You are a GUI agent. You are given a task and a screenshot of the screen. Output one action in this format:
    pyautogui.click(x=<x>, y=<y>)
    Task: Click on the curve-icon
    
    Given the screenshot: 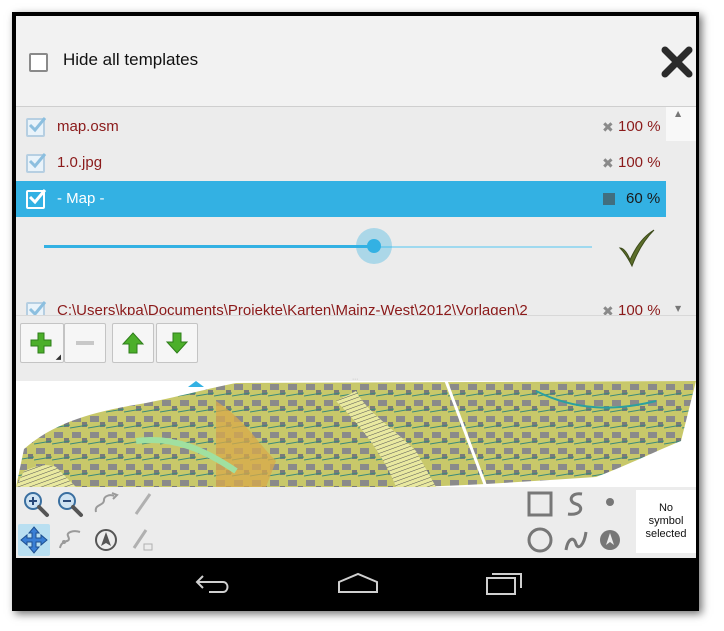 What is the action you would take?
    pyautogui.click(x=70, y=539)
    